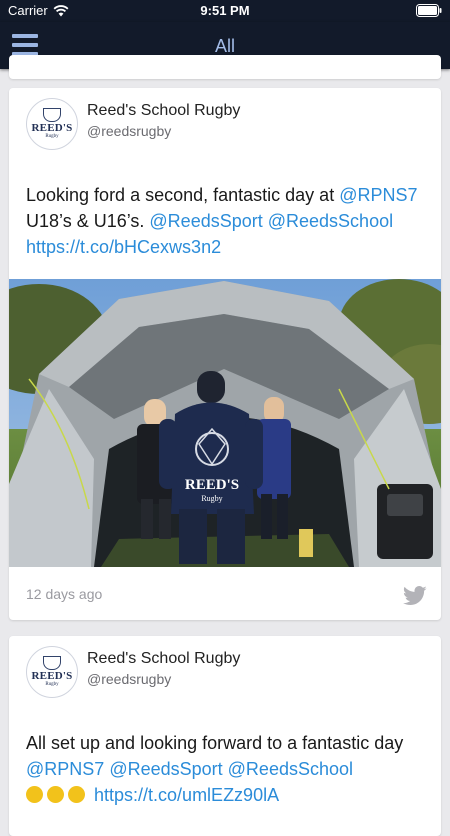  Describe the element at coordinates (225, 67) in the screenshot. I see `tweet-card-previous` at that location.